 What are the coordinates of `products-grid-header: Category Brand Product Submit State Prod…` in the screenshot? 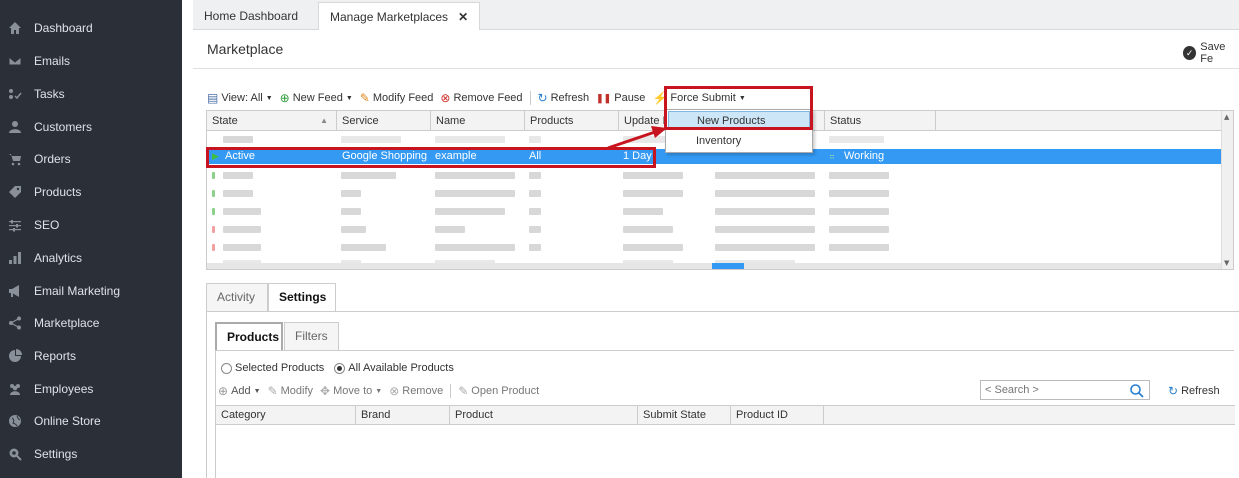 It's located at (725, 415).